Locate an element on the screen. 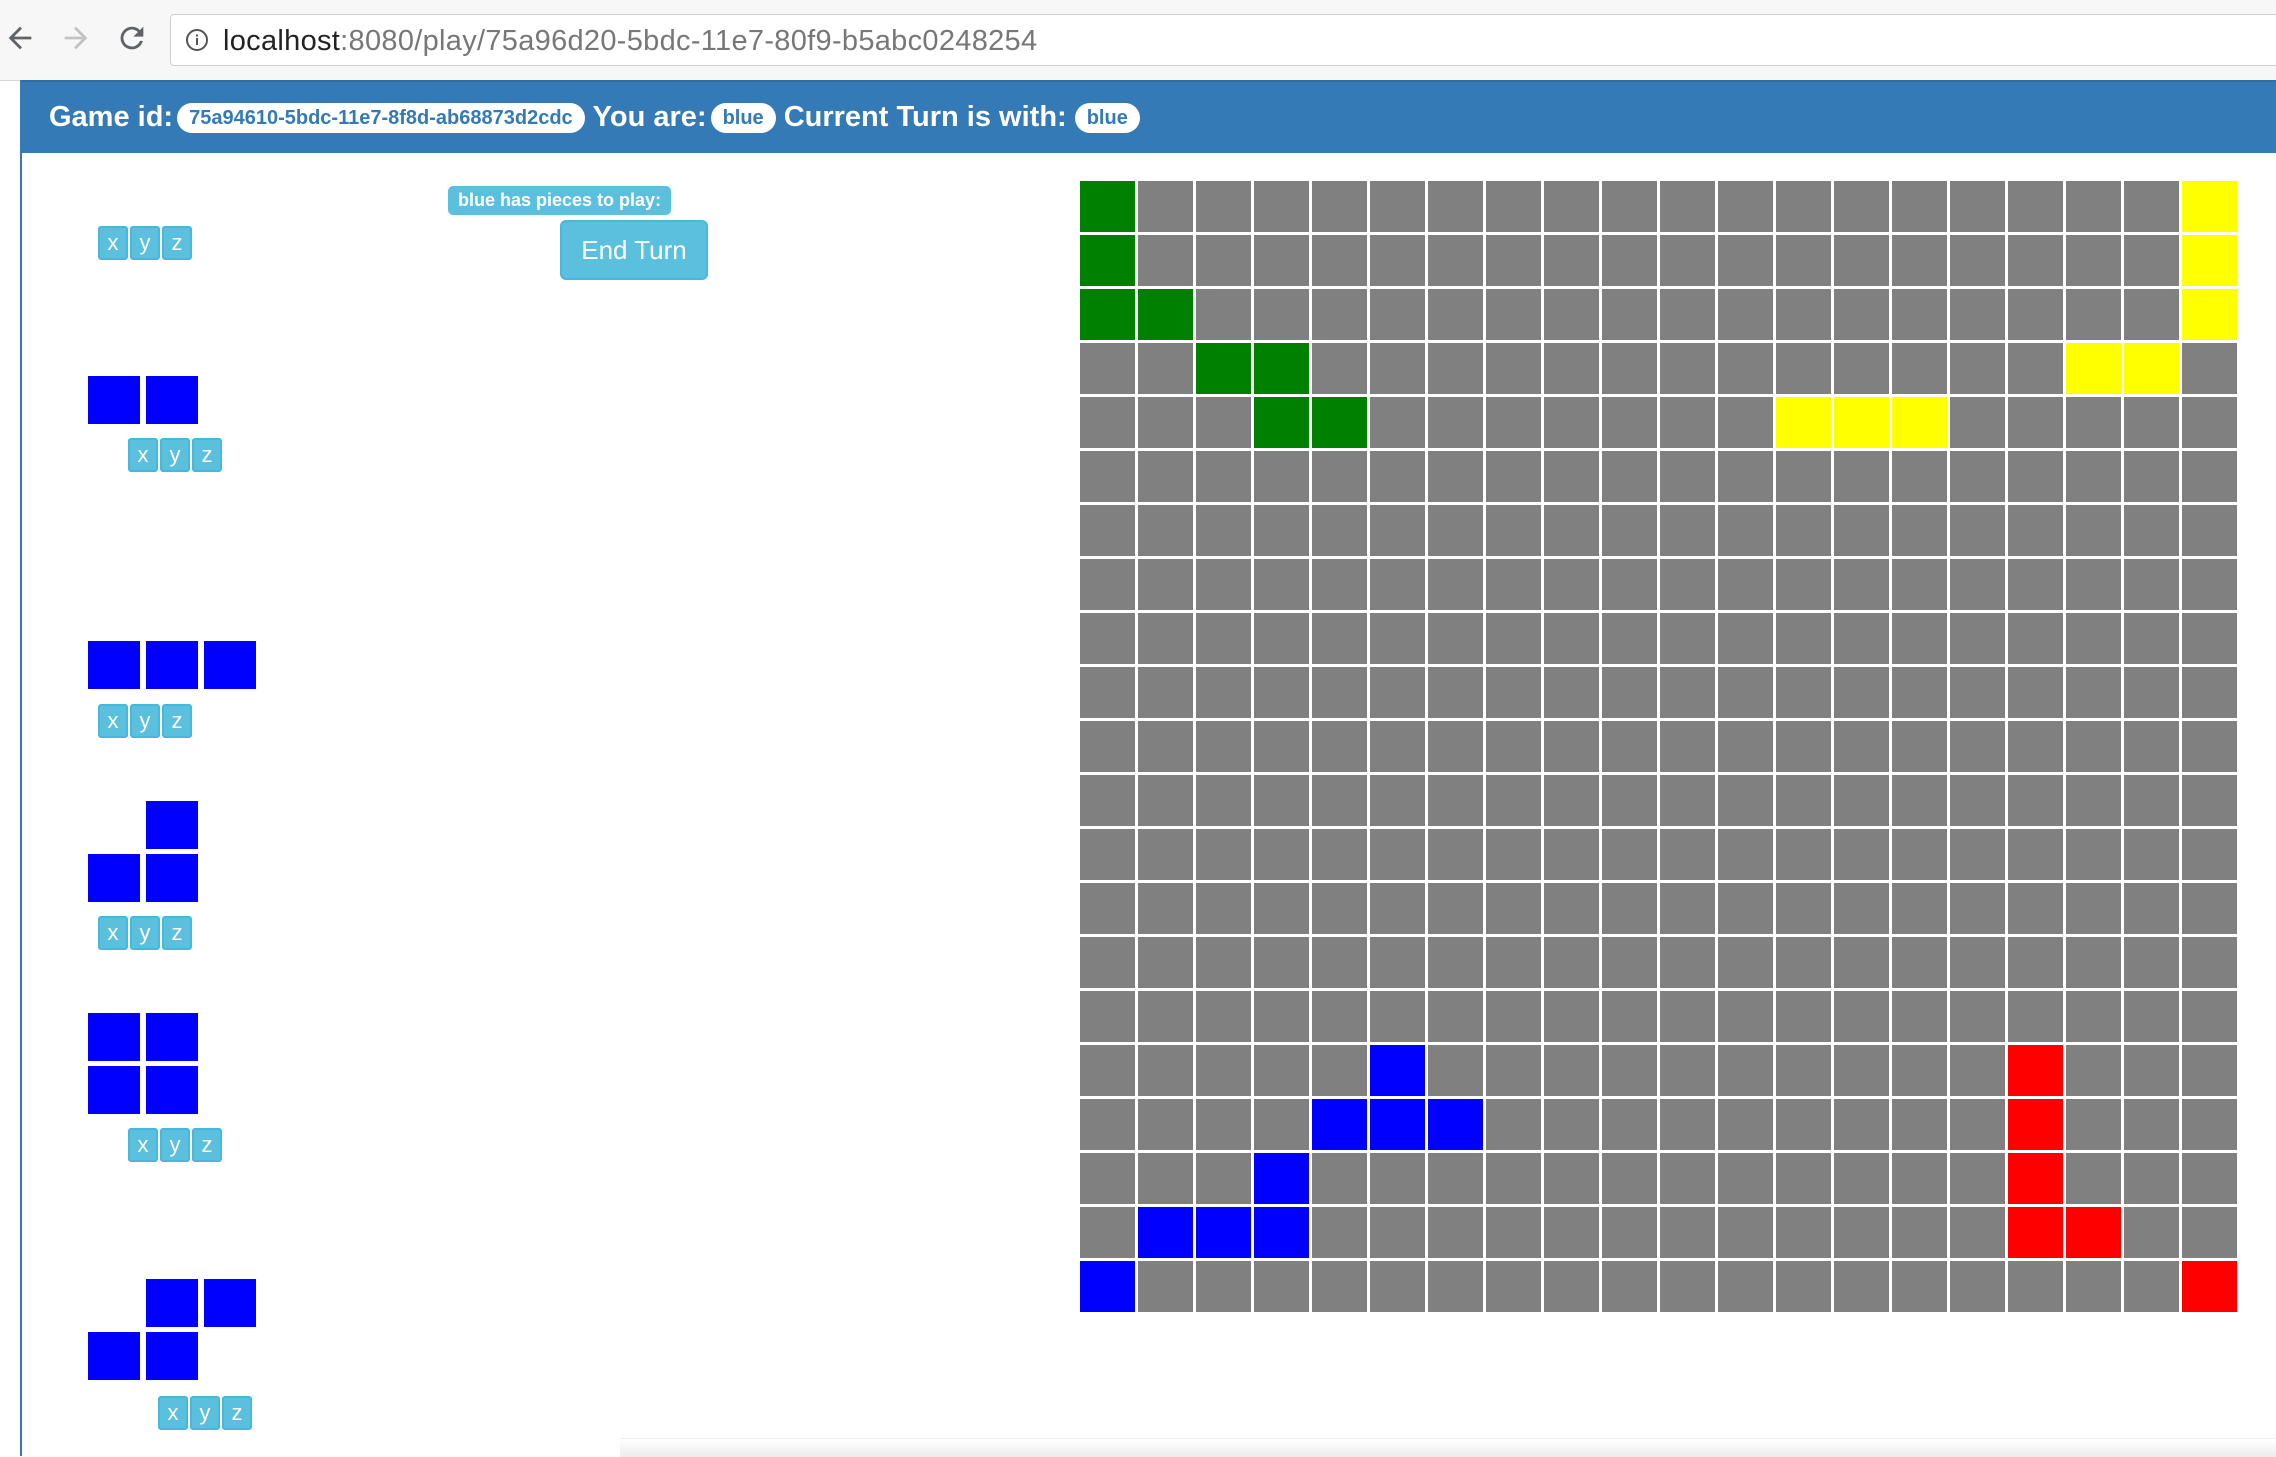  rotate-y-button: y is located at coordinates (205, 1413).